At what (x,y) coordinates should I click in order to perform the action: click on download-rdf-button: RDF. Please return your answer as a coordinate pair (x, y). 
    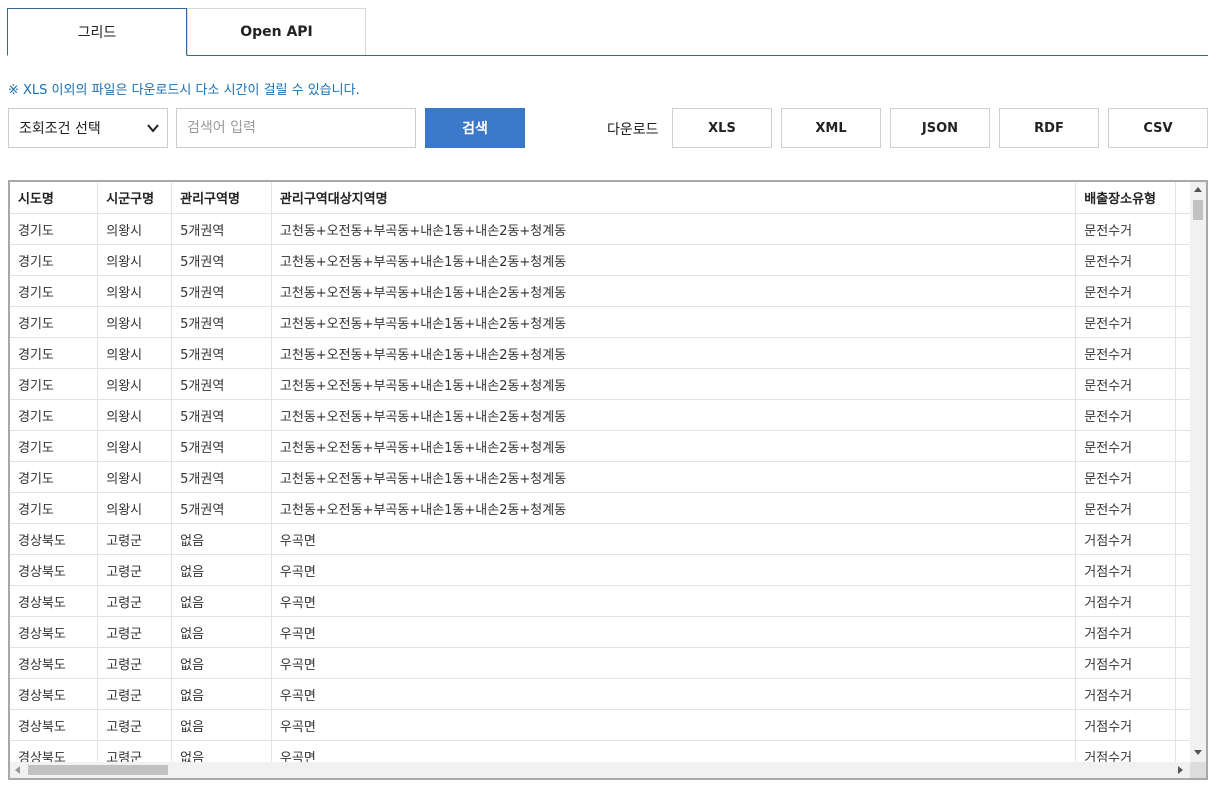
    Looking at the image, I should click on (1049, 128).